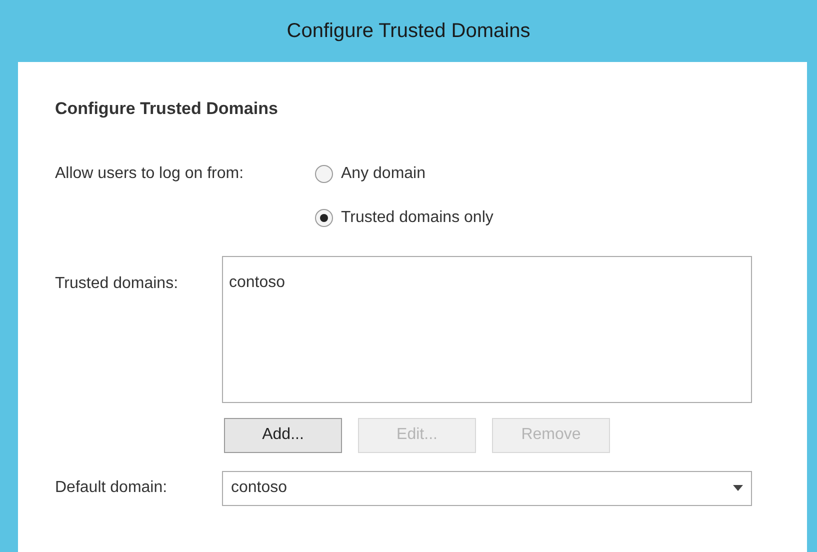  I want to click on default-domain-dropdown: contoso, so click(487, 488).